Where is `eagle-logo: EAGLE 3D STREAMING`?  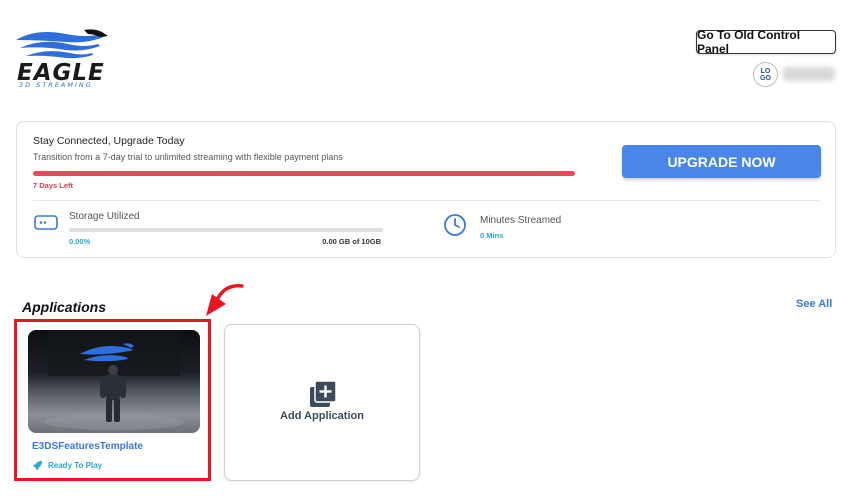 eagle-logo: EAGLE 3D STREAMING is located at coordinates (62, 60).